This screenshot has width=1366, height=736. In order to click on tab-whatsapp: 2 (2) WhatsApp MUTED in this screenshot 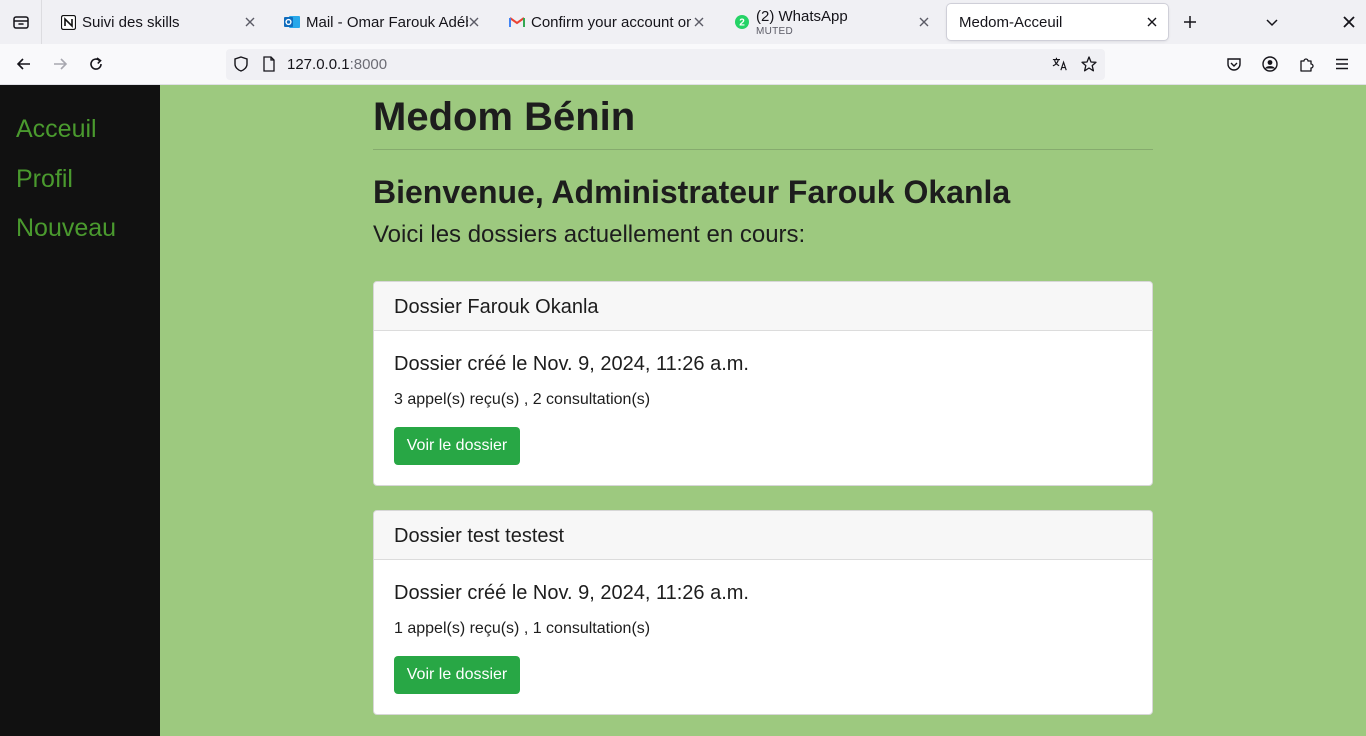, I will do `click(833, 22)`.